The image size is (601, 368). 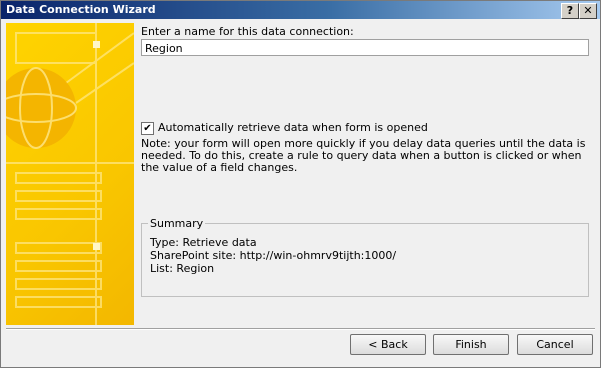 What do you see at coordinates (247, 31) in the screenshot?
I see `name-prompt-label: Enter a name for this data connection:` at bounding box center [247, 31].